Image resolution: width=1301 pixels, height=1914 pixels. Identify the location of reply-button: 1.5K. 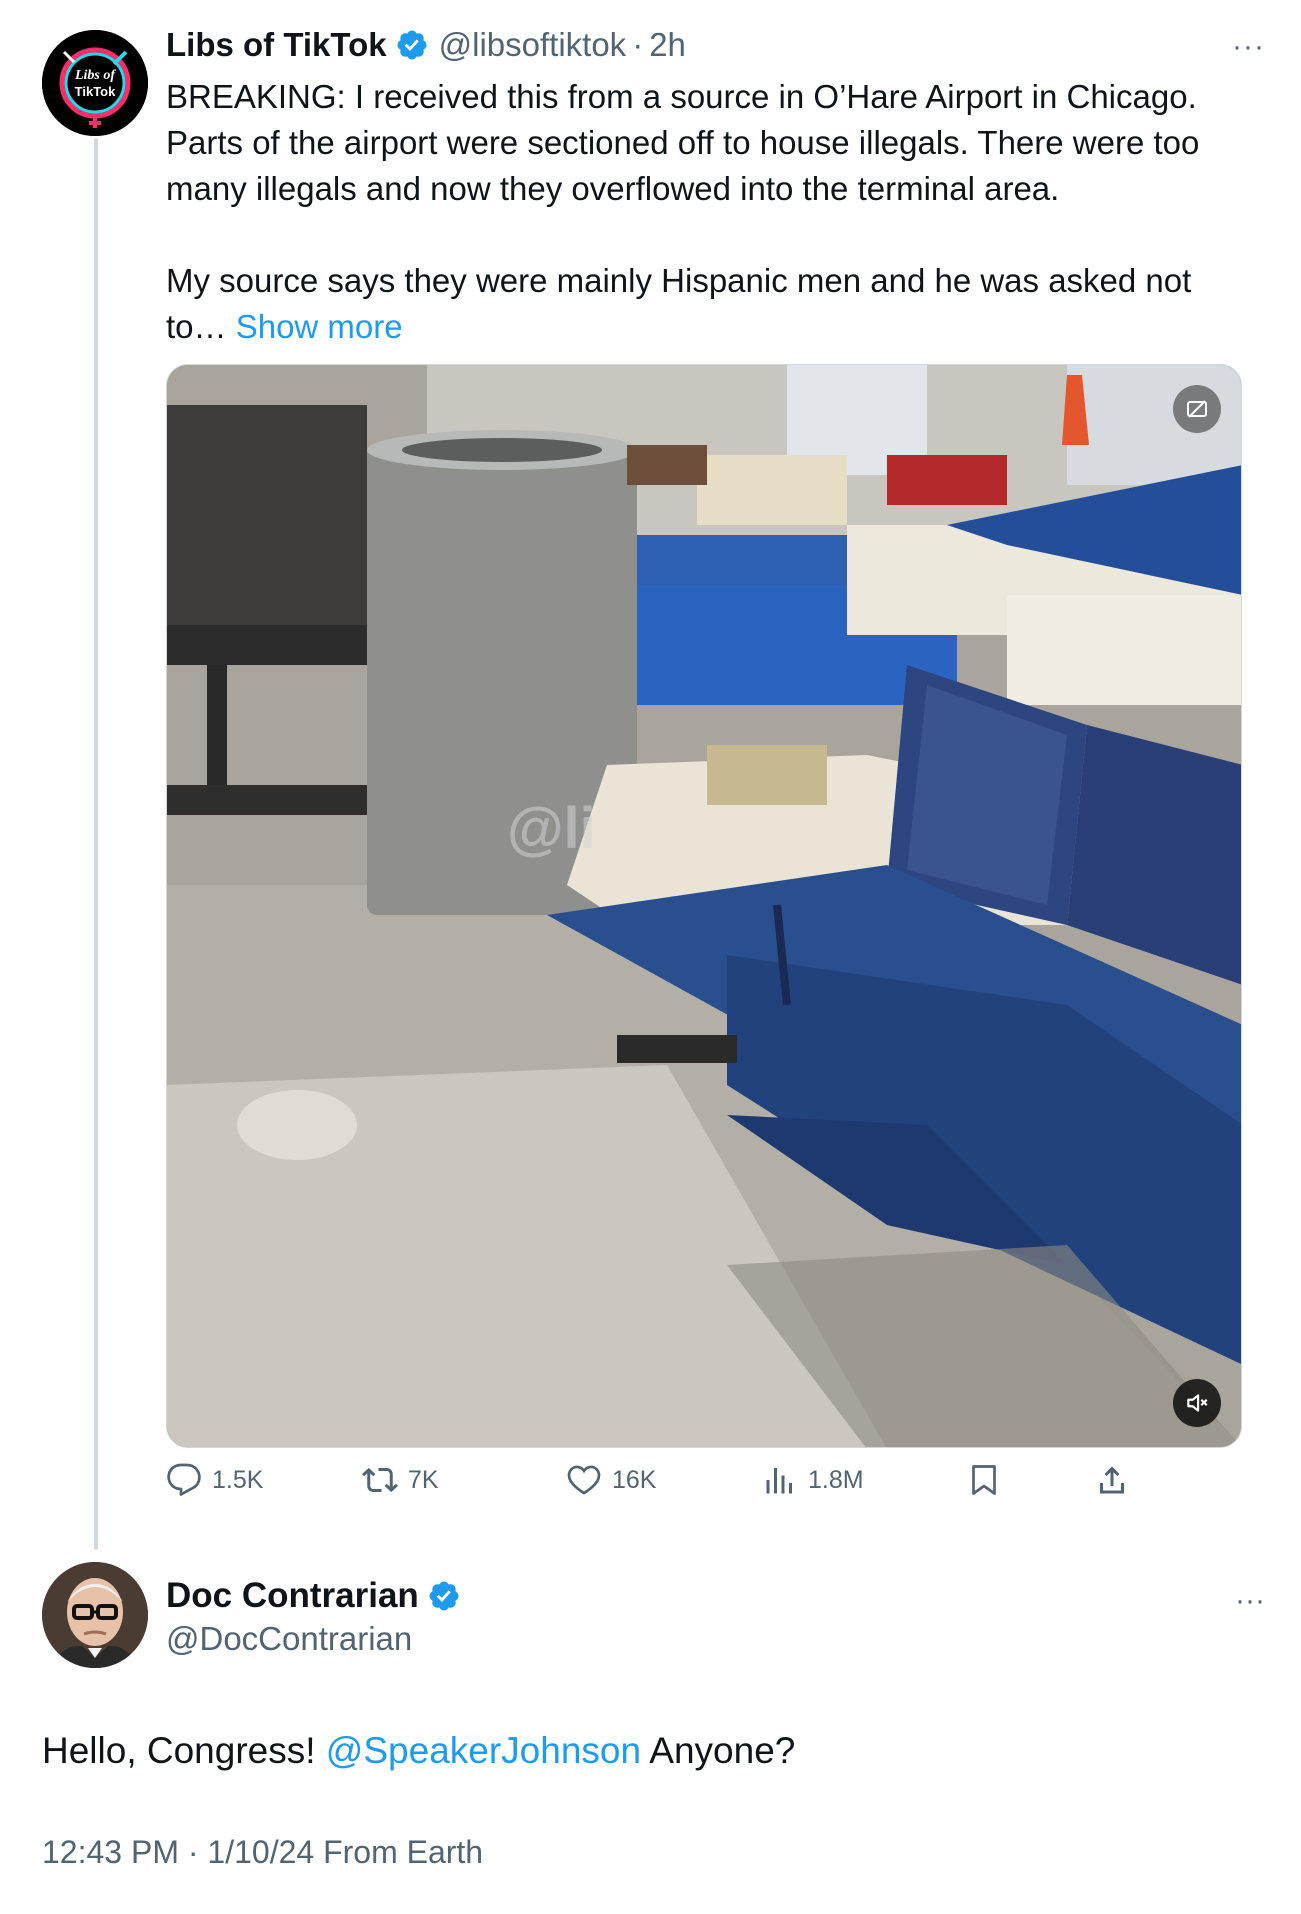
(214, 1480).